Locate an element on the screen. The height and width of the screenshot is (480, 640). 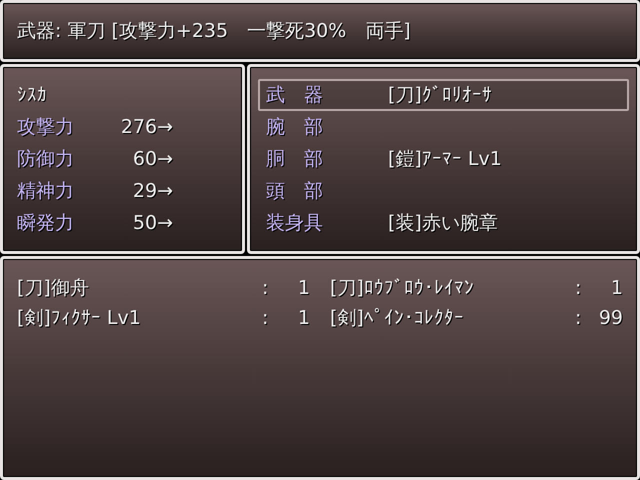
inventory-item: [剣]ﾌｨｸｻｰ Lv1 : 1 is located at coordinates (163, 318).